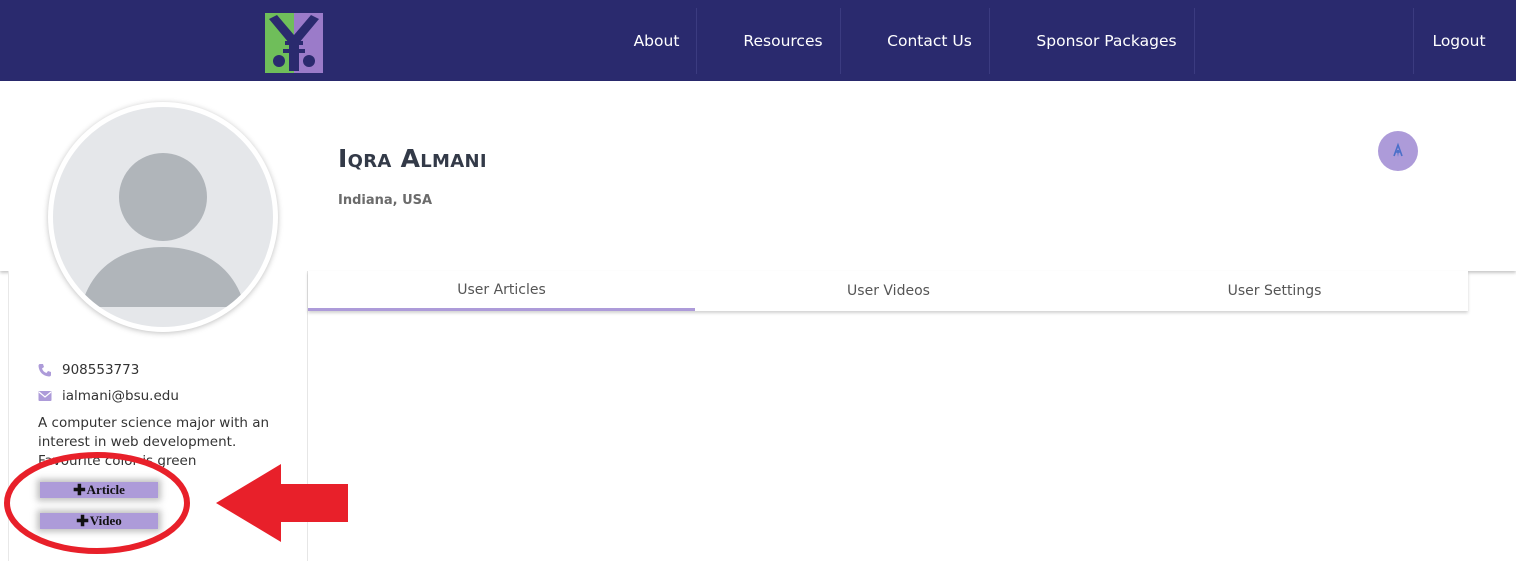  Describe the element at coordinates (1274, 291) in the screenshot. I see `tab-user-settings: User Settings` at that location.